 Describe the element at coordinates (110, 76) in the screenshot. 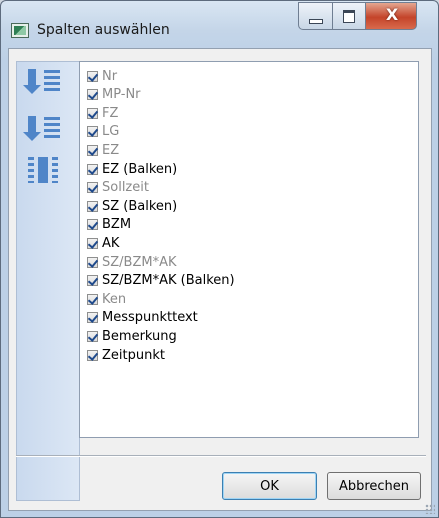

I see `column-option-label: Nr` at that location.